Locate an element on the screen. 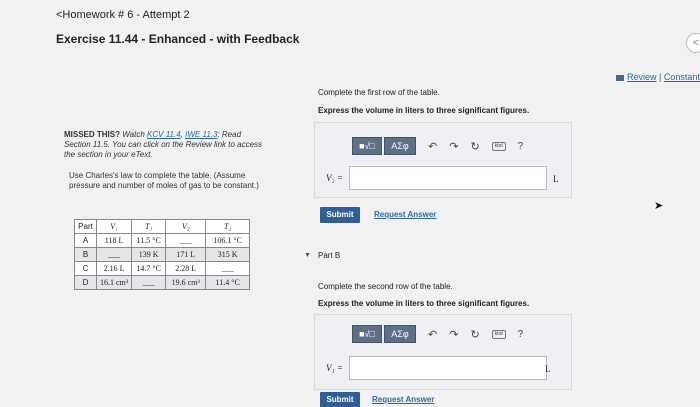 This screenshot has width=700, height=407. part-a-unit: L is located at coordinates (556, 179).